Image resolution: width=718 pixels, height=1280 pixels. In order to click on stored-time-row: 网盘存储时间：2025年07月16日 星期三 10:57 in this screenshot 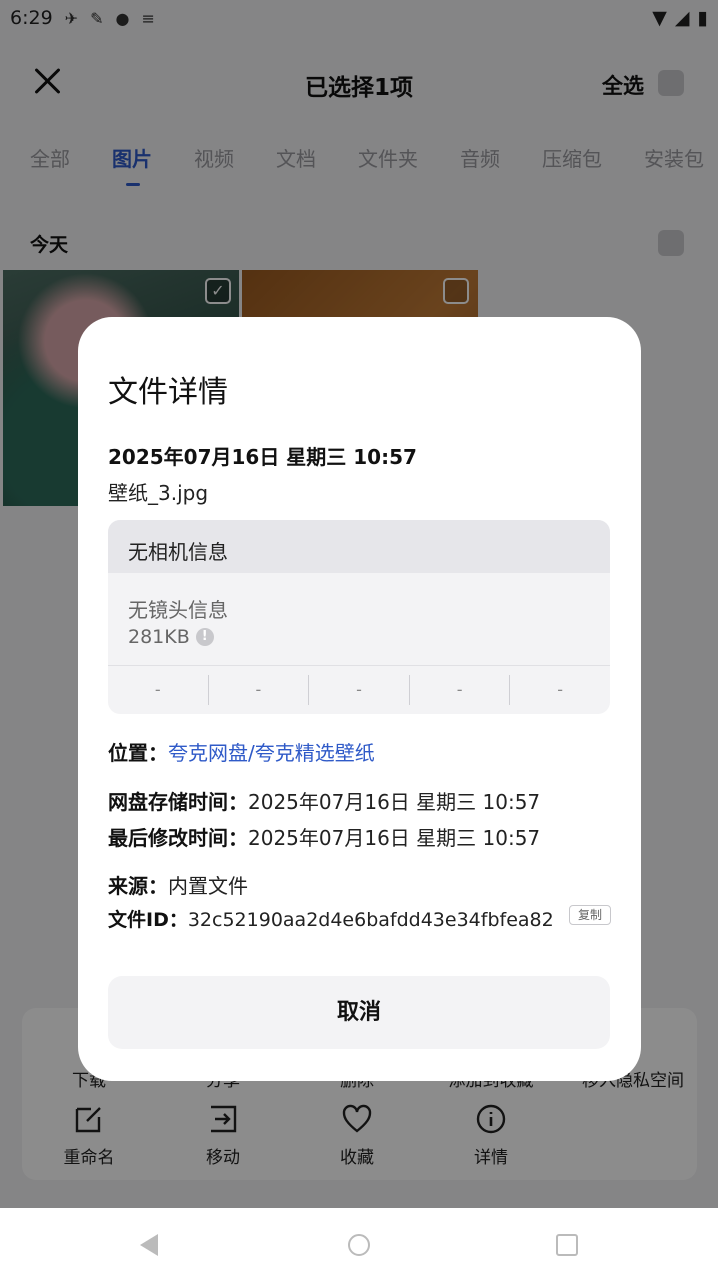, I will do `click(324, 800)`.